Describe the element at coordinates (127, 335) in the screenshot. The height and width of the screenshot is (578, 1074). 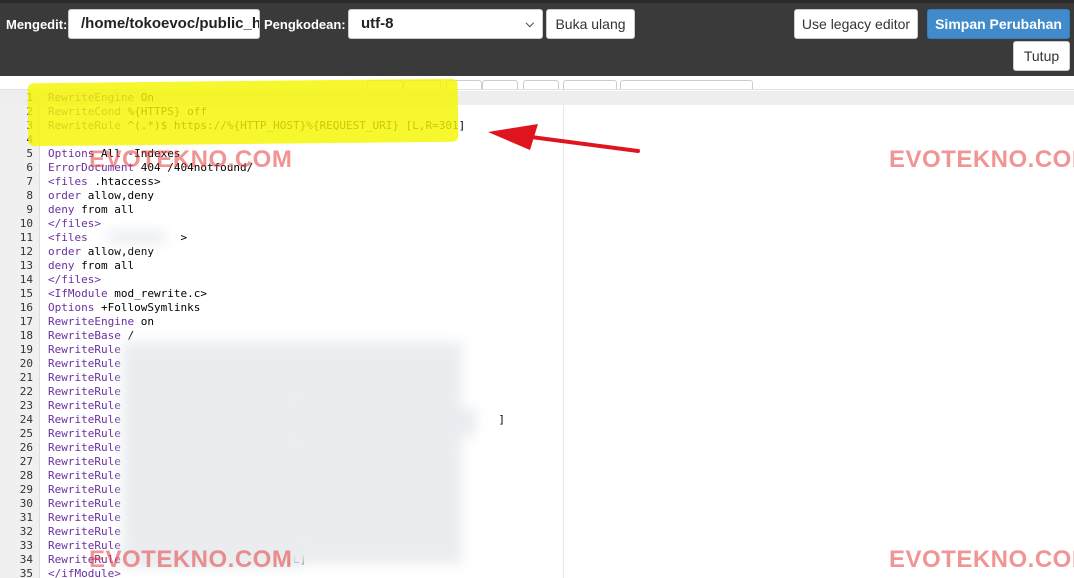
I see `code-argument: /` at that location.